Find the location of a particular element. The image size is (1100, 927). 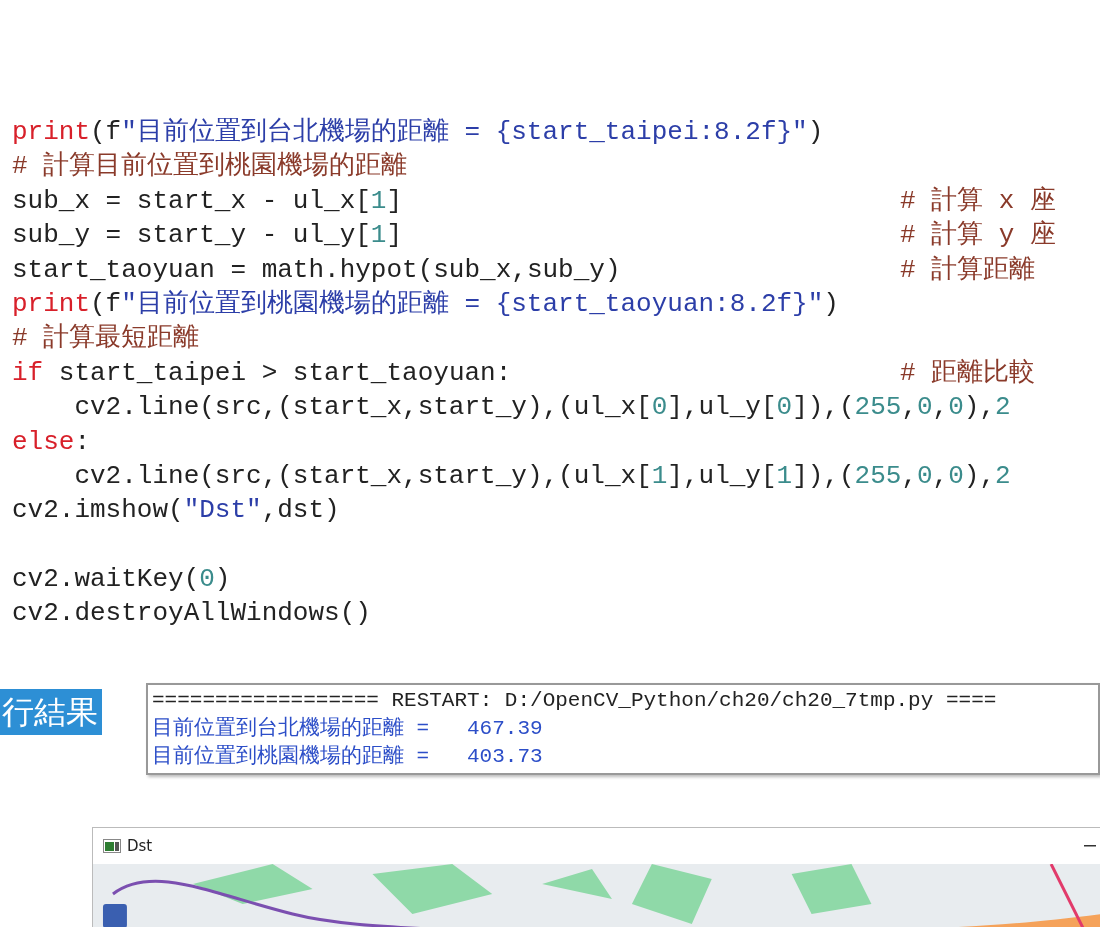

code-line: else: is located at coordinates (52, 442).